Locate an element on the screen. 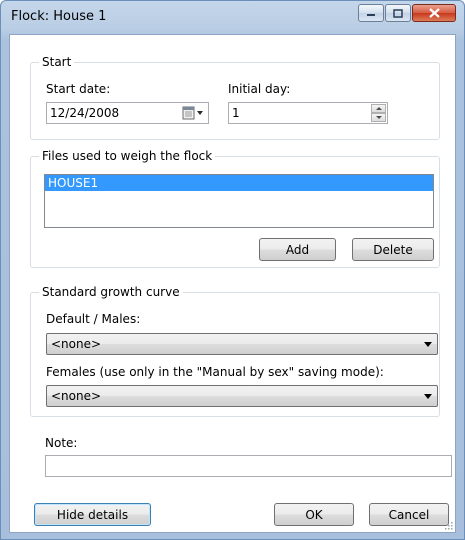  calendar-dropdown-icon is located at coordinates (193, 116).